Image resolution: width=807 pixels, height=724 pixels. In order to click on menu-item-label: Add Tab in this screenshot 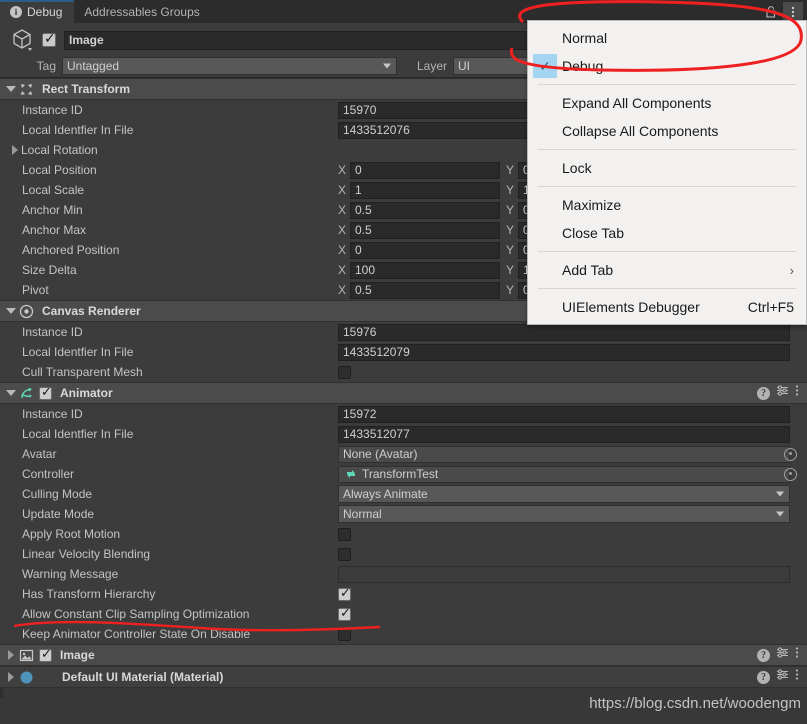, I will do `click(588, 270)`.